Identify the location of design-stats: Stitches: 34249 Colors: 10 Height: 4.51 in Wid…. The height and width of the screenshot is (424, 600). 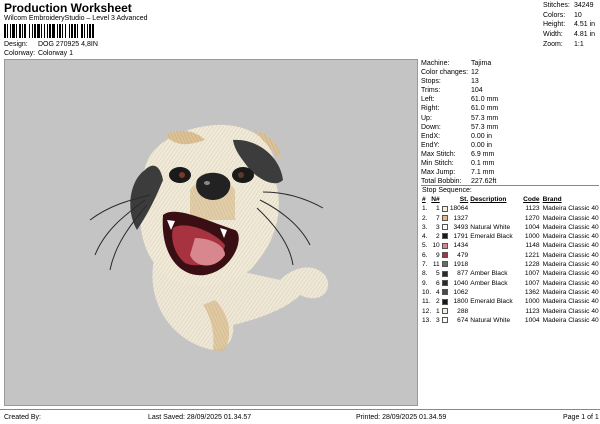
(571, 26).